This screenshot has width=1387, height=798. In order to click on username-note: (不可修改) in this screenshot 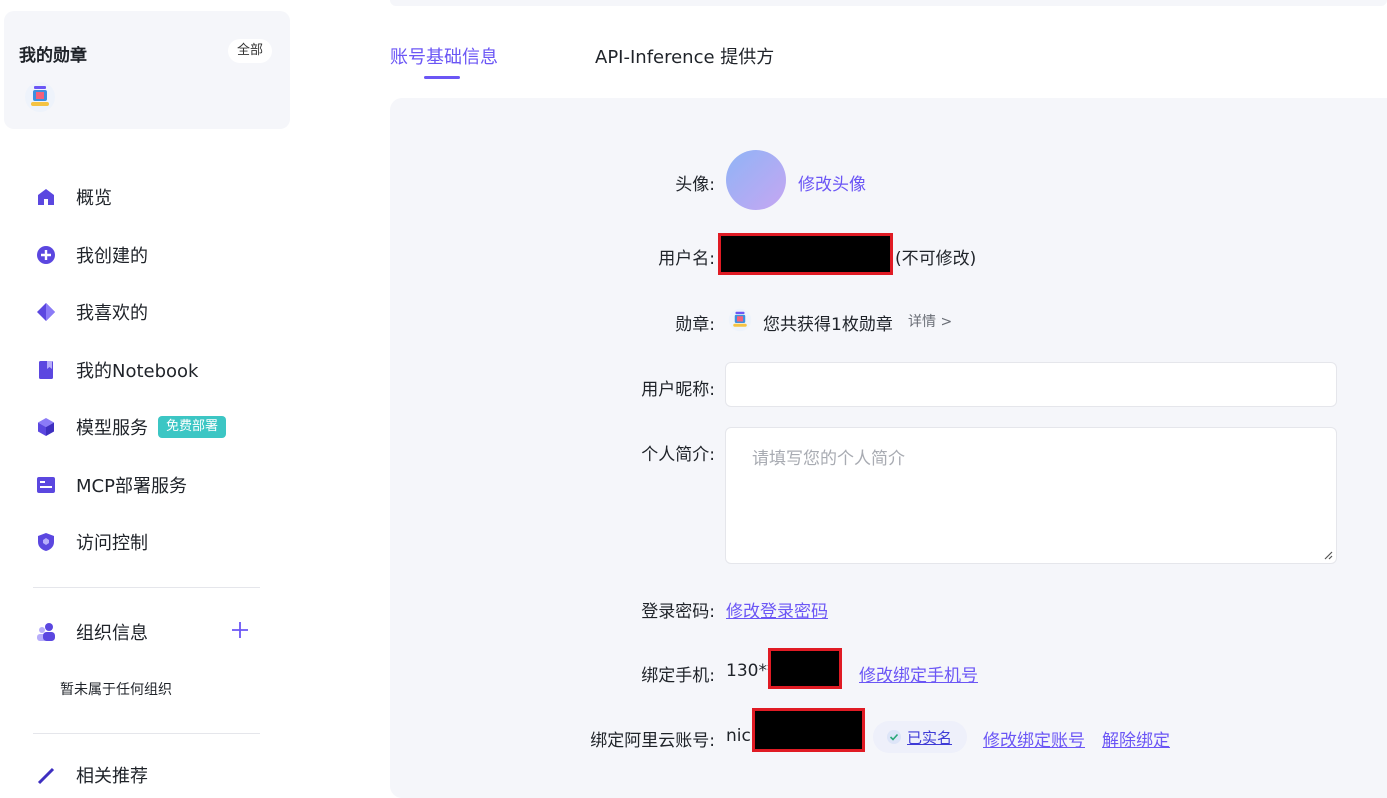, I will do `click(936, 259)`.